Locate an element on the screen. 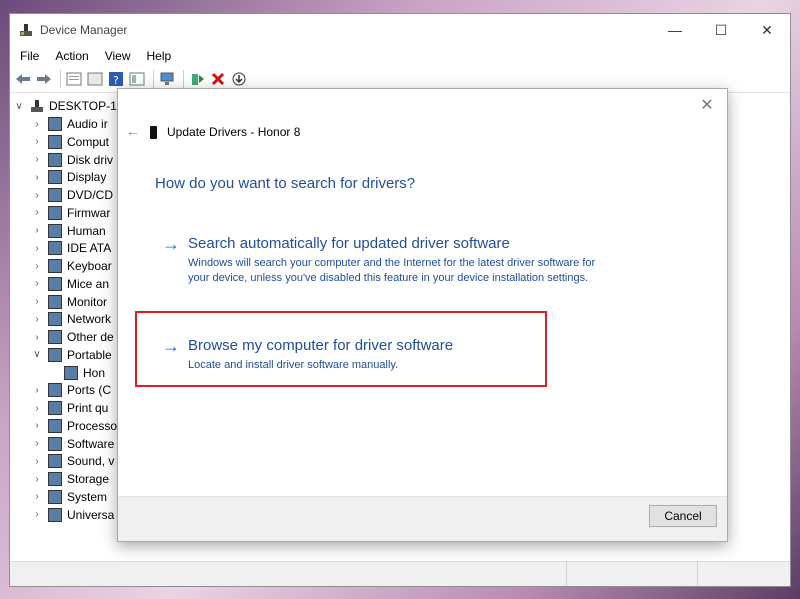  portable-device-icon is located at coordinates (55, 354).